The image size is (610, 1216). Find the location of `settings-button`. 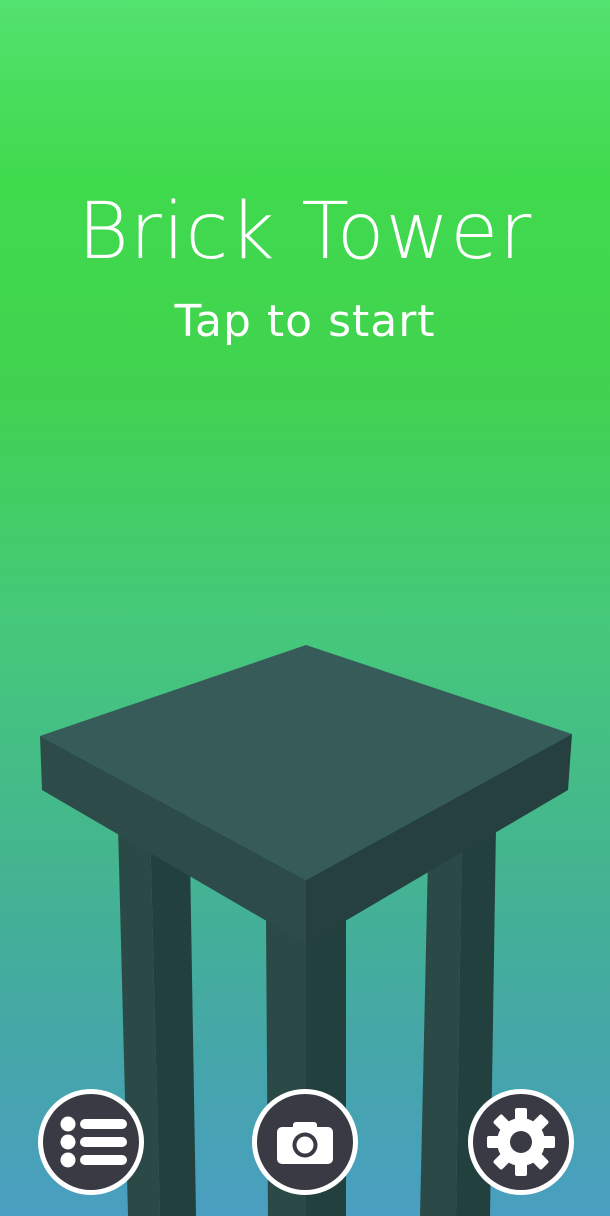

settings-button is located at coordinates (521, 1142).